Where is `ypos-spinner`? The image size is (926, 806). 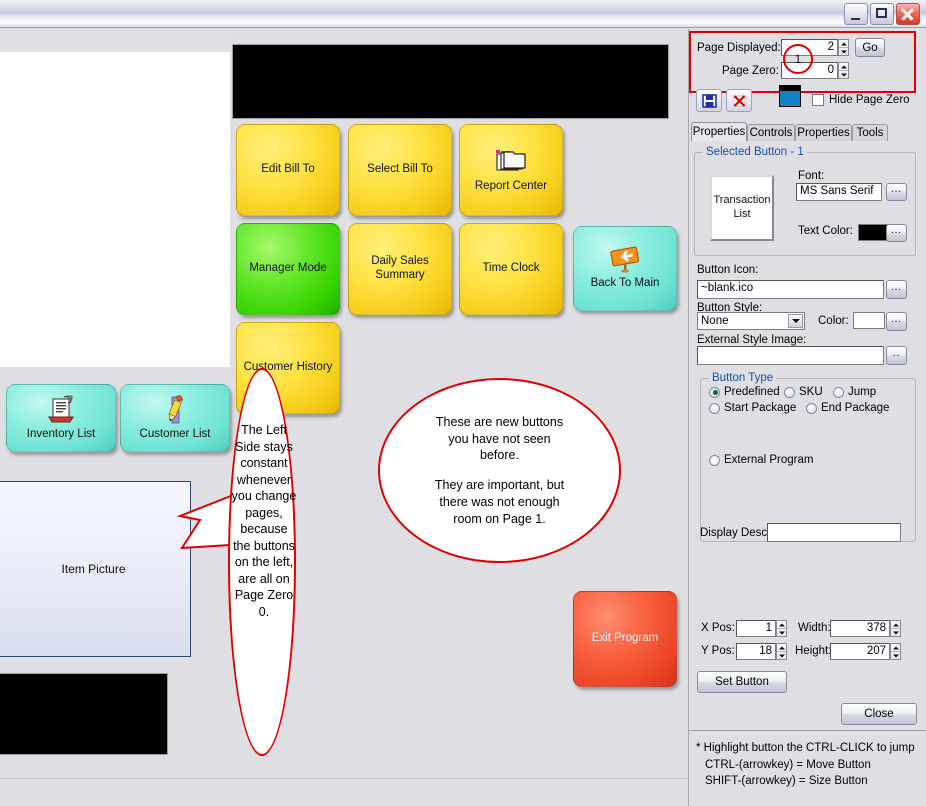
ypos-spinner is located at coordinates (781, 651).